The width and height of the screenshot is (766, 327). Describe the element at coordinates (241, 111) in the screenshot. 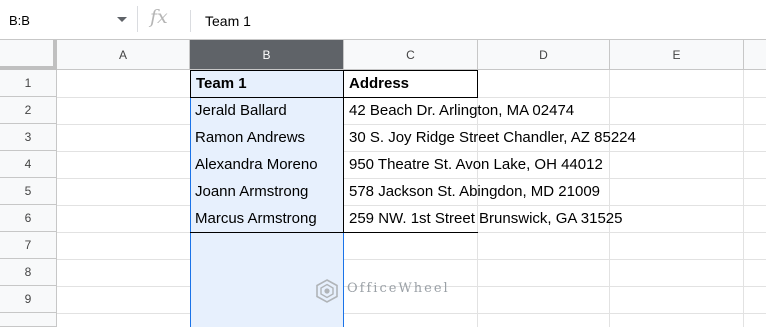

I see `cell-b2: Jerald Ballard` at that location.